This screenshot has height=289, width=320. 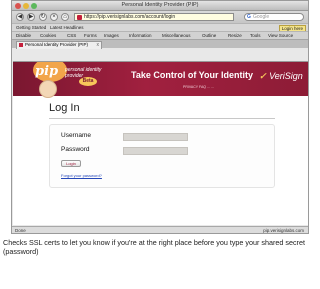 I want to click on status-text: Done, so click(x=20, y=230).